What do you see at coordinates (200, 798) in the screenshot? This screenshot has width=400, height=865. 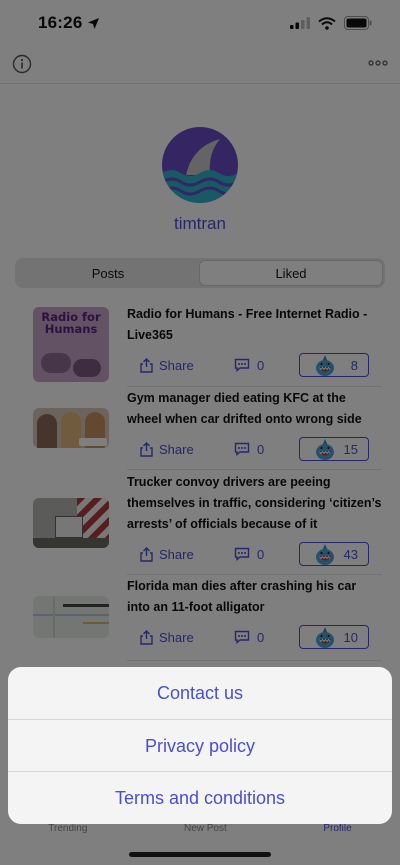 I see `terms-and-conditions-button: Terms and conditions` at bounding box center [200, 798].